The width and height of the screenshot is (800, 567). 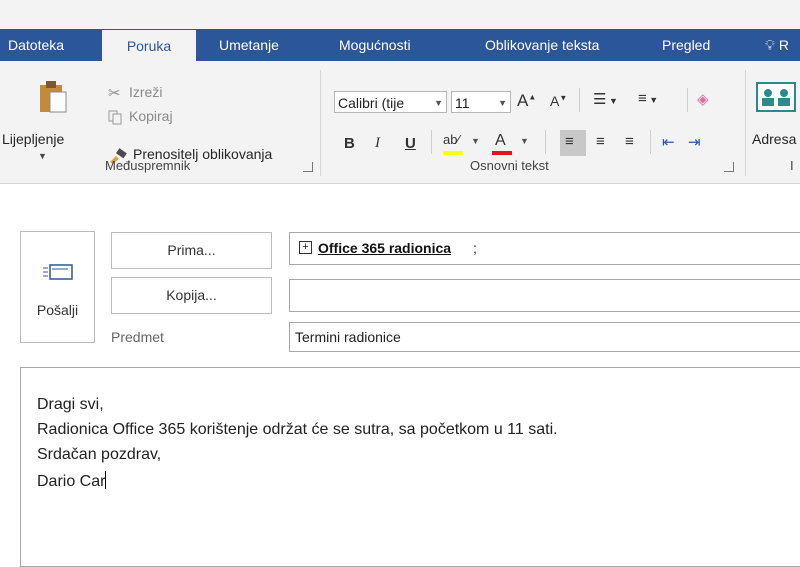 I want to click on font-size-combo: 11 ▼, so click(x=481, y=102).